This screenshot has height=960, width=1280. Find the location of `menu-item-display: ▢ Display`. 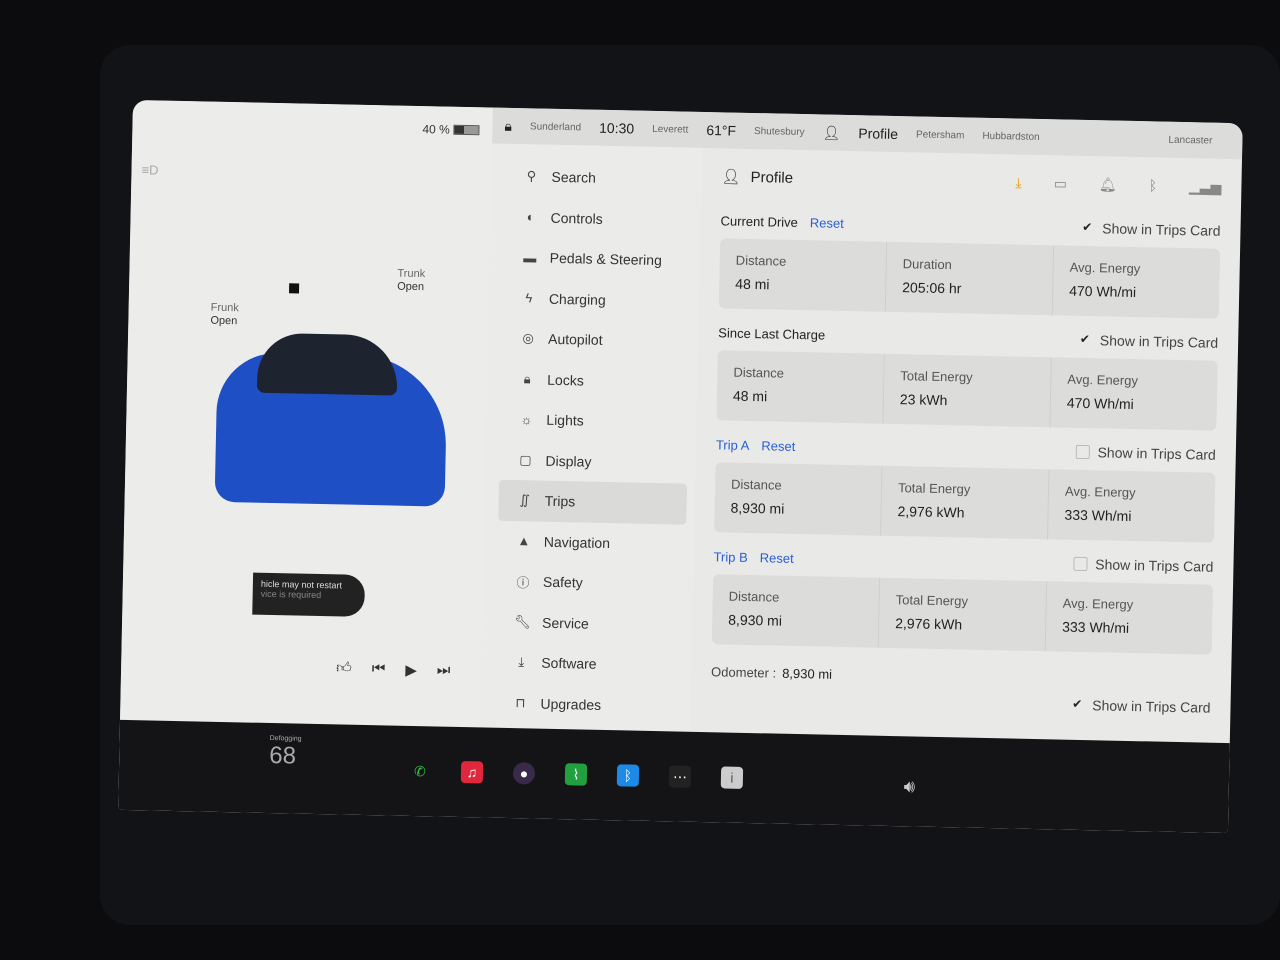

menu-item-display: ▢ Display is located at coordinates (590, 461).